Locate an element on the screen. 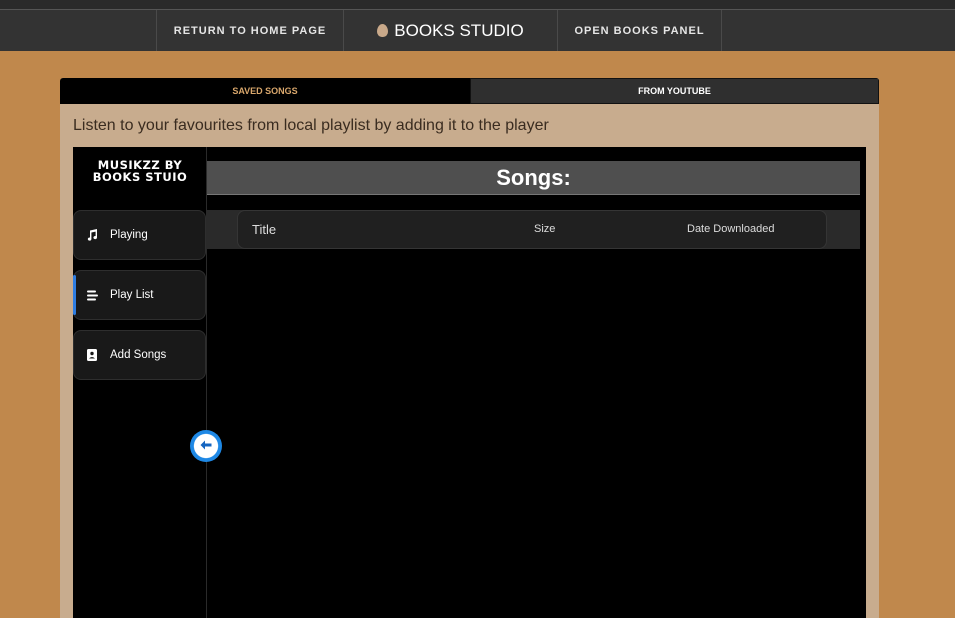  songs-header: Songs: is located at coordinates (533, 178).